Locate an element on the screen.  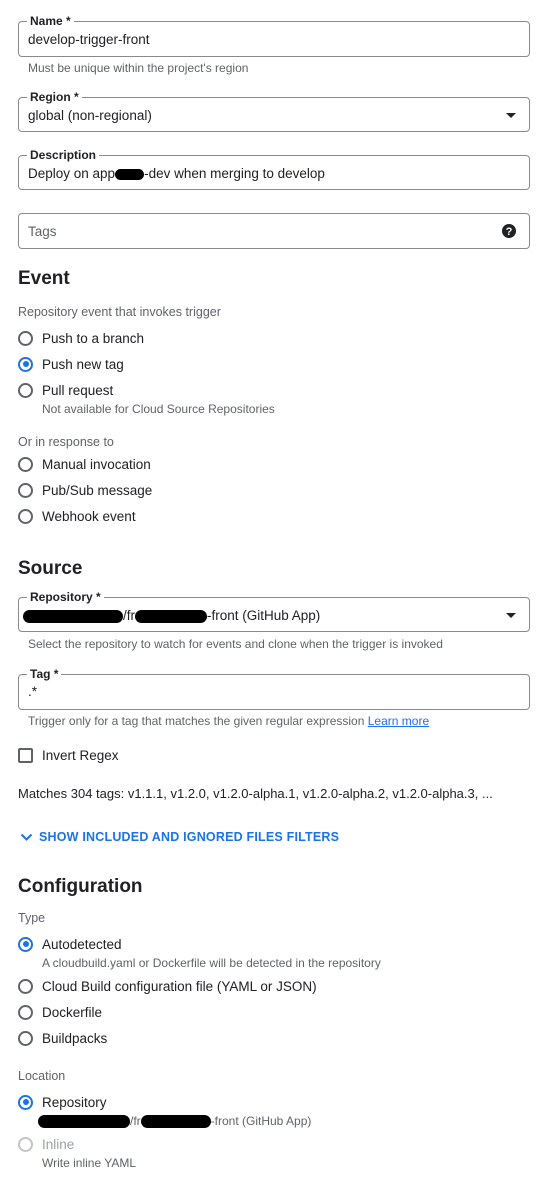
name-value: develop-trigger-front is located at coordinates (89, 39).